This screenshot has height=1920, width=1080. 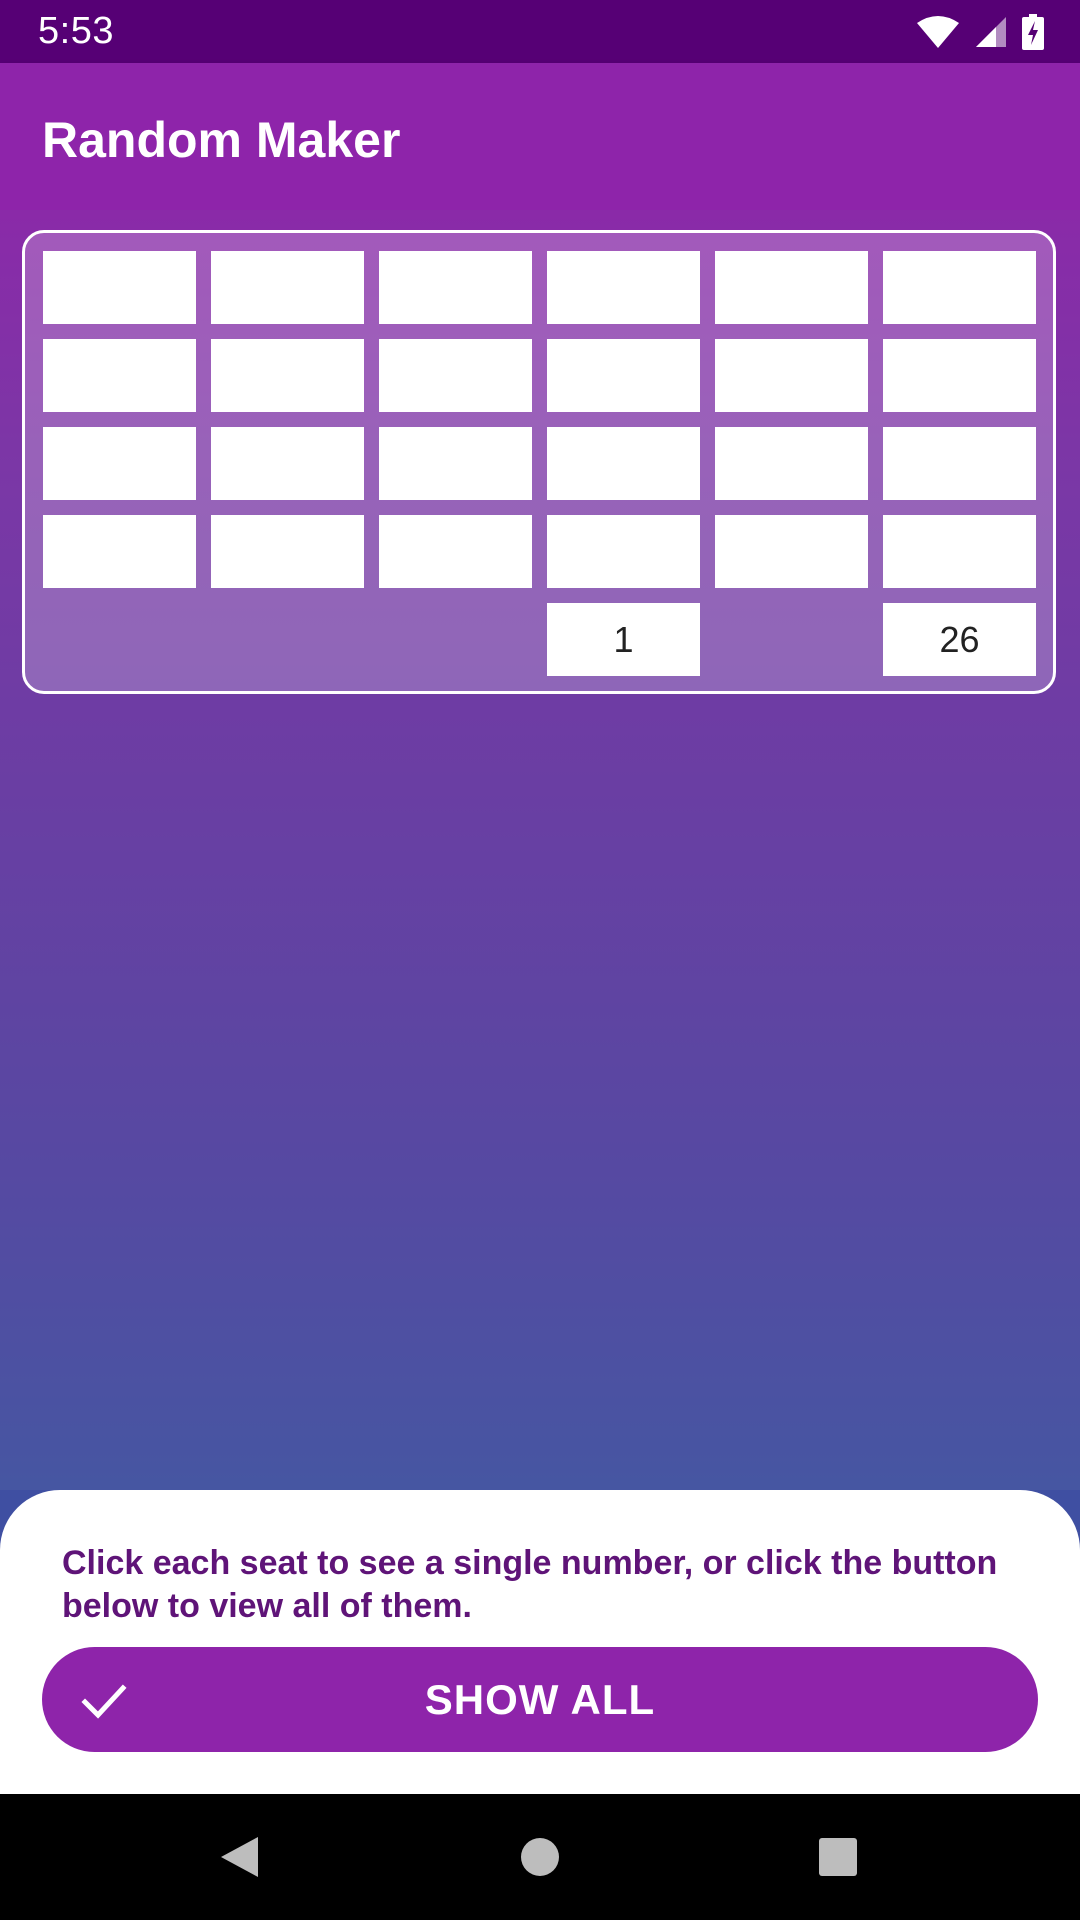 I want to click on show-all-label: SHOW ALL, so click(x=540, y=1699).